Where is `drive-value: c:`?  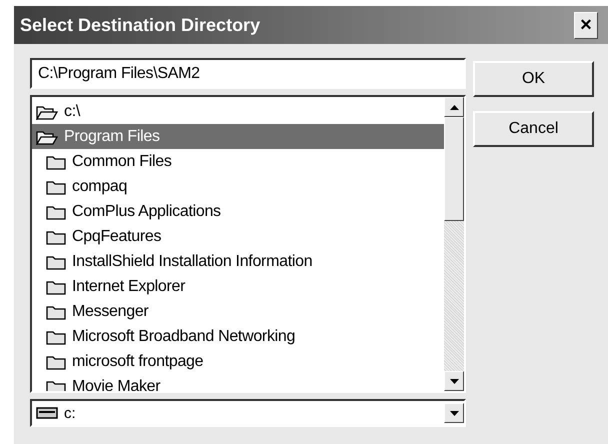 drive-value: c: is located at coordinates (70, 413).